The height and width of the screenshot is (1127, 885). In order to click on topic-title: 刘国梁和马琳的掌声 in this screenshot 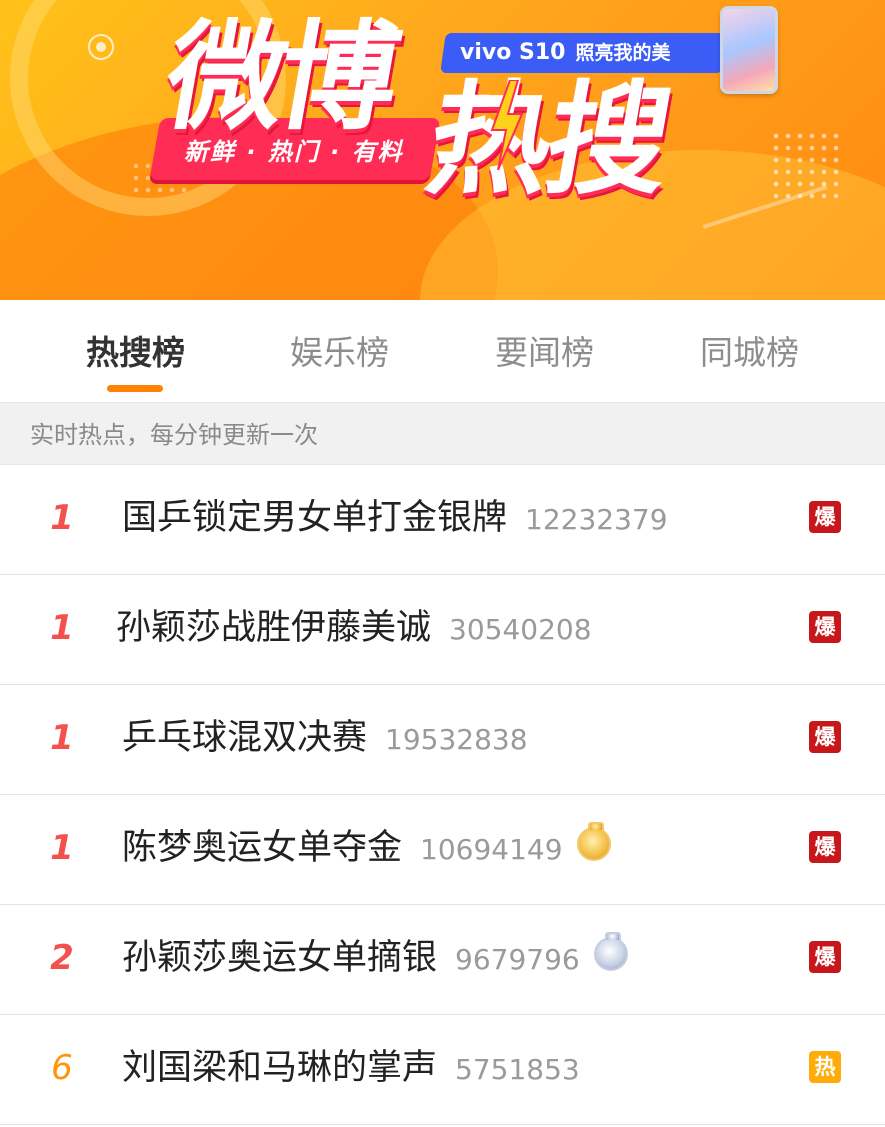, I will do `click(279, 1068)`.